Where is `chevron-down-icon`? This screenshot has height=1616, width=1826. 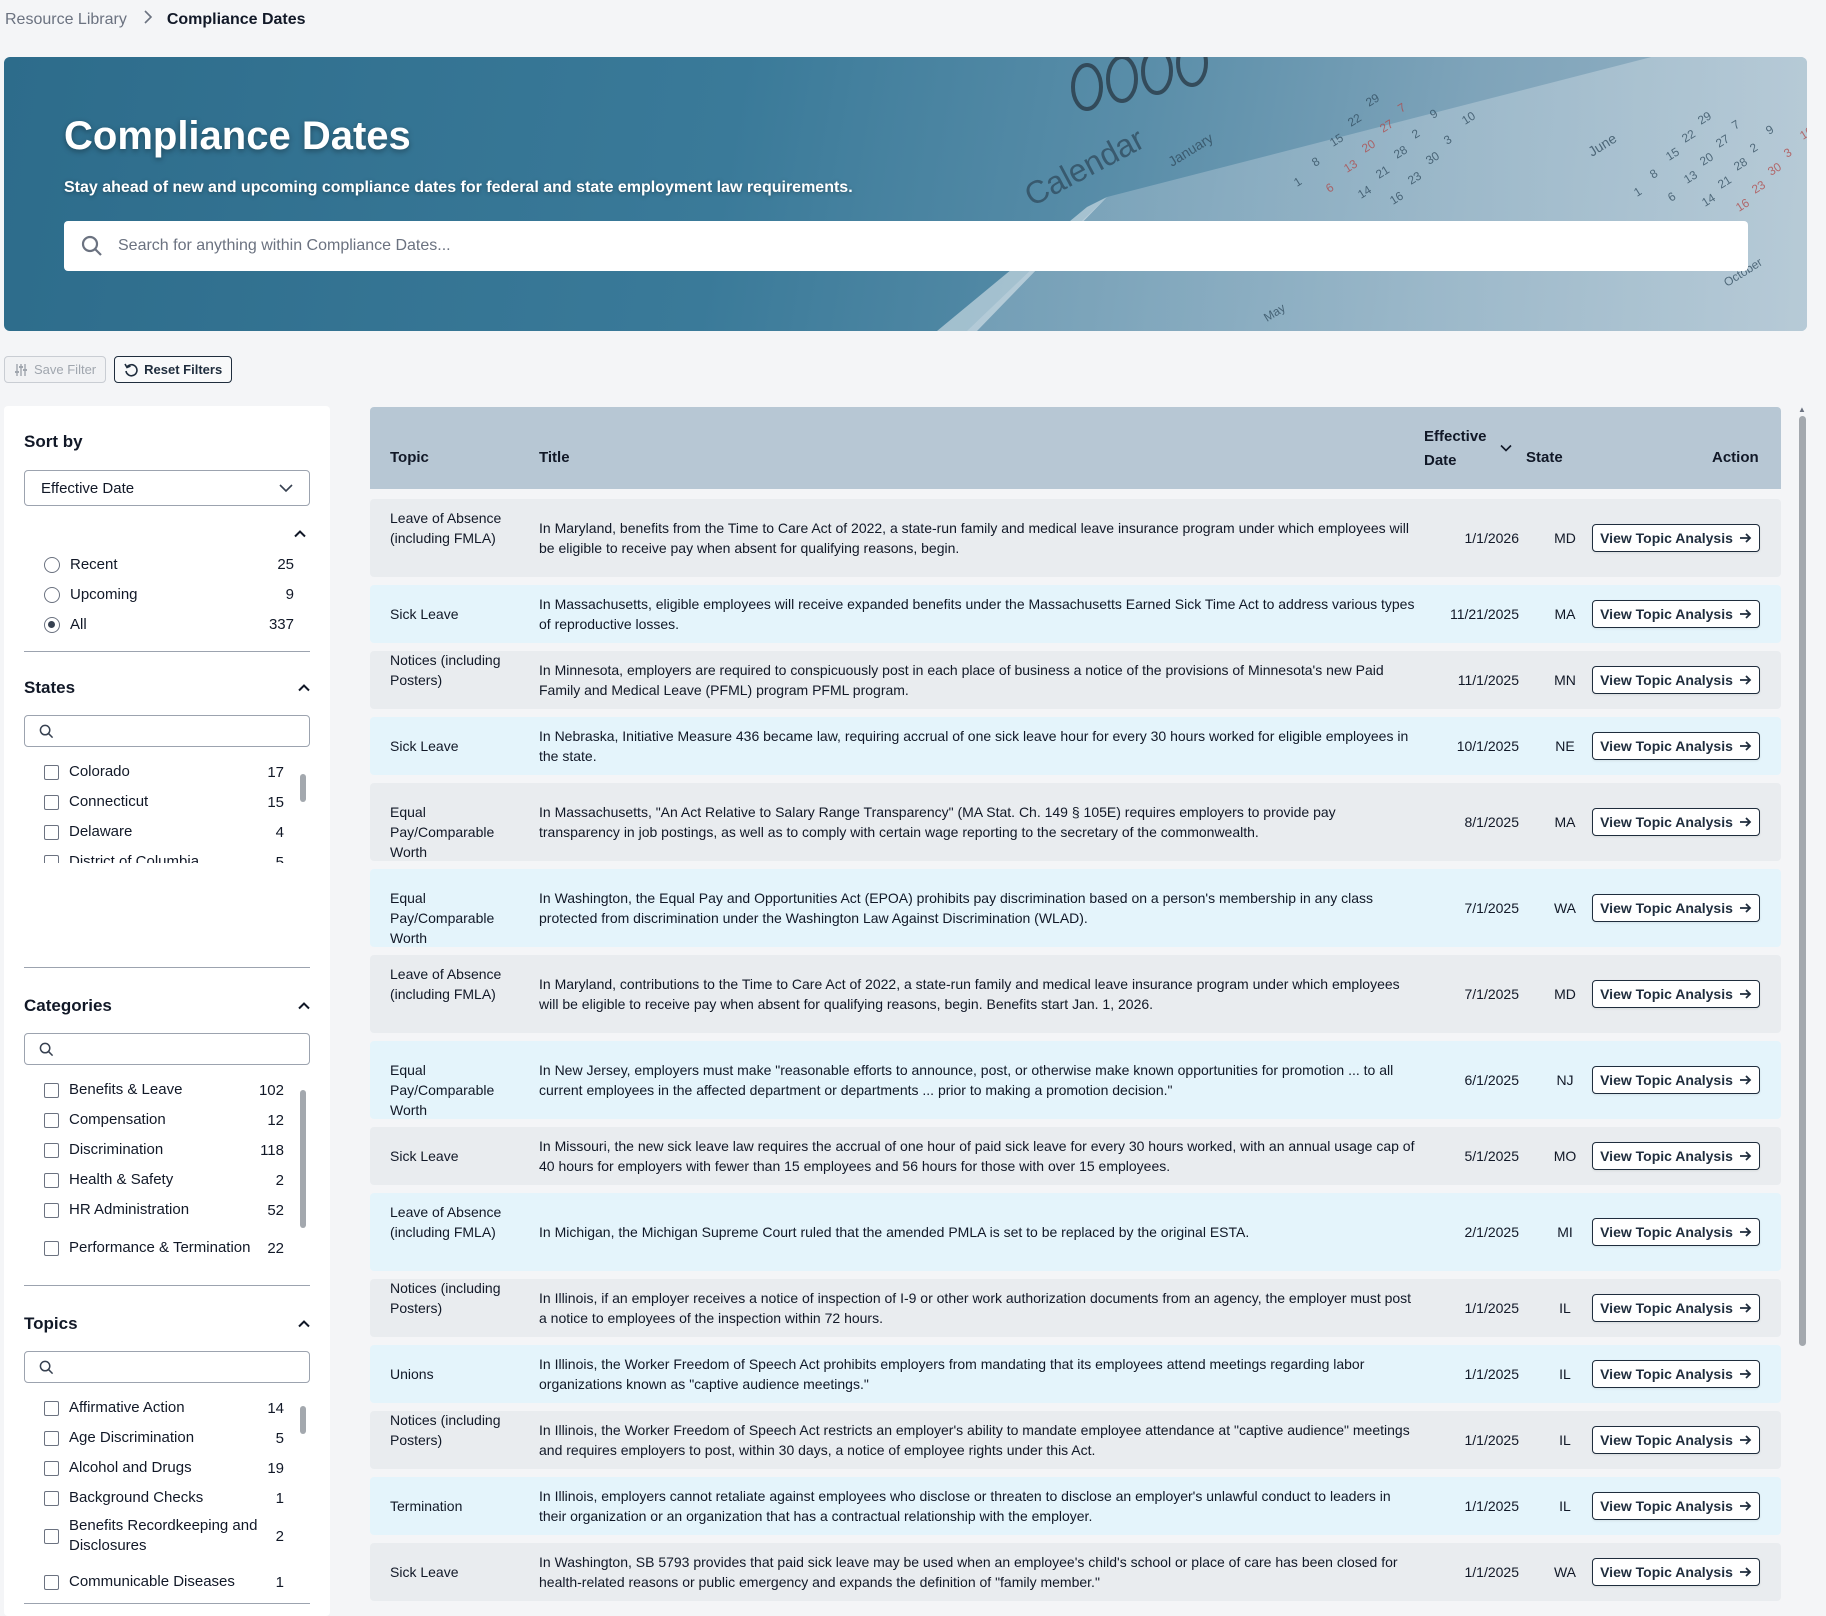
chevron-down-icon is located at coordinates (286, 488).